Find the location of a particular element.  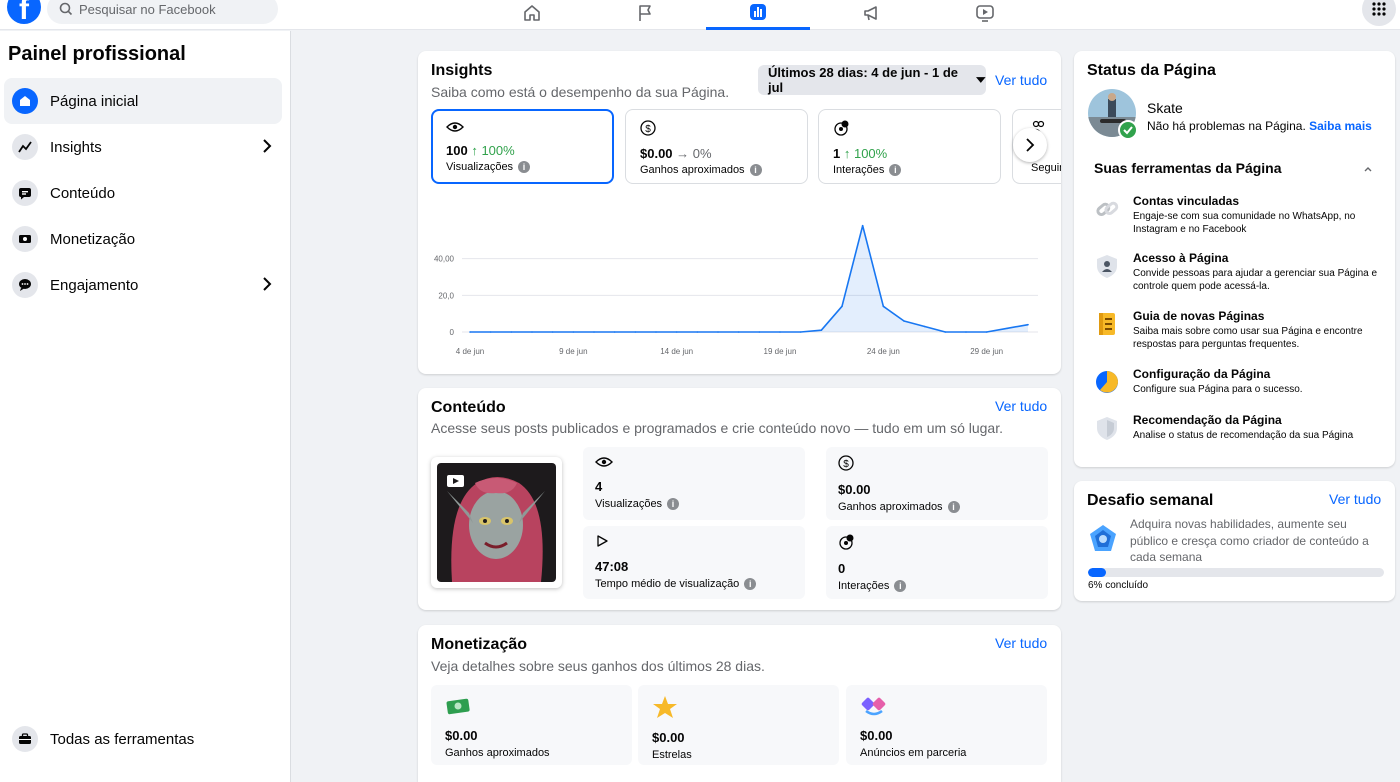

menu-grid-button is located at coordinates (1379, 13).